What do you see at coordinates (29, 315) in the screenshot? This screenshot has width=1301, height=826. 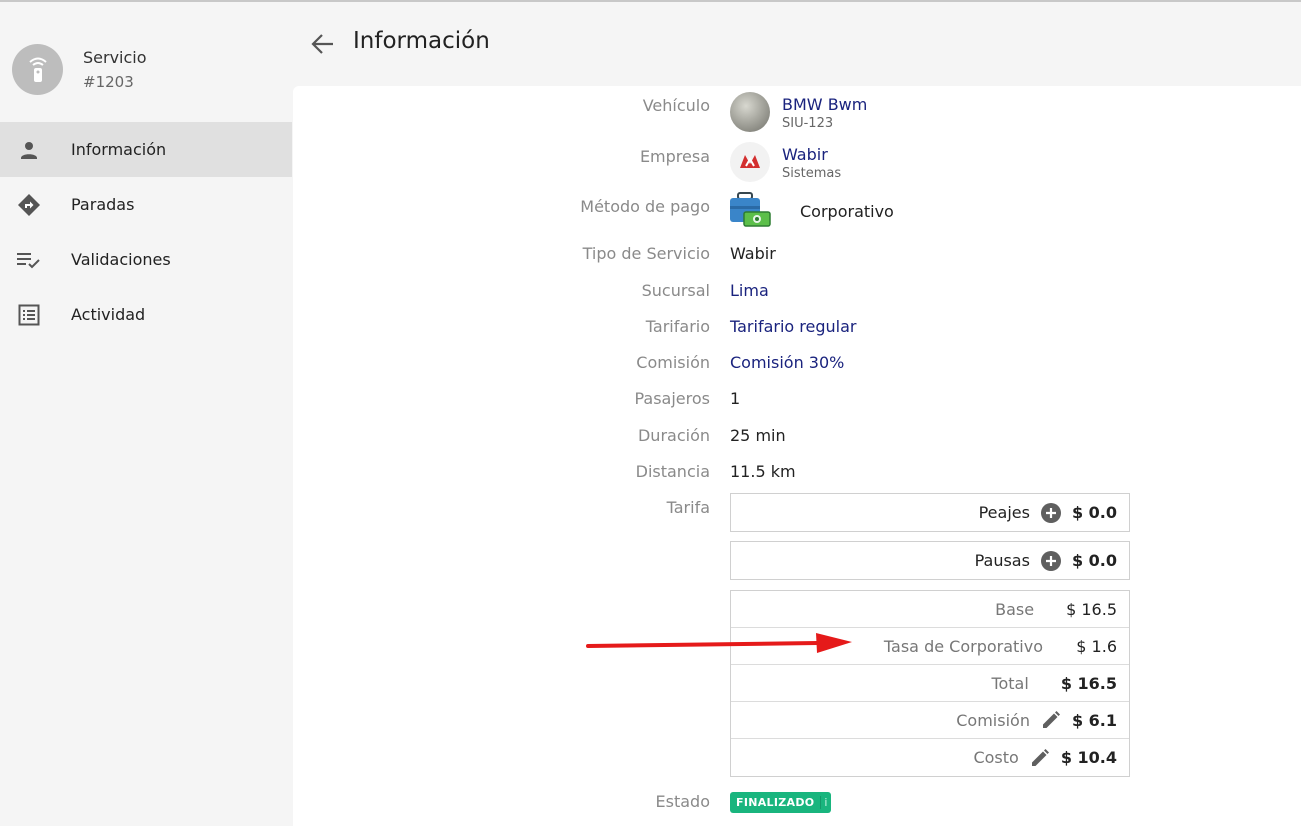 I see `list-alt-icon` at bounding box center [29, 315].